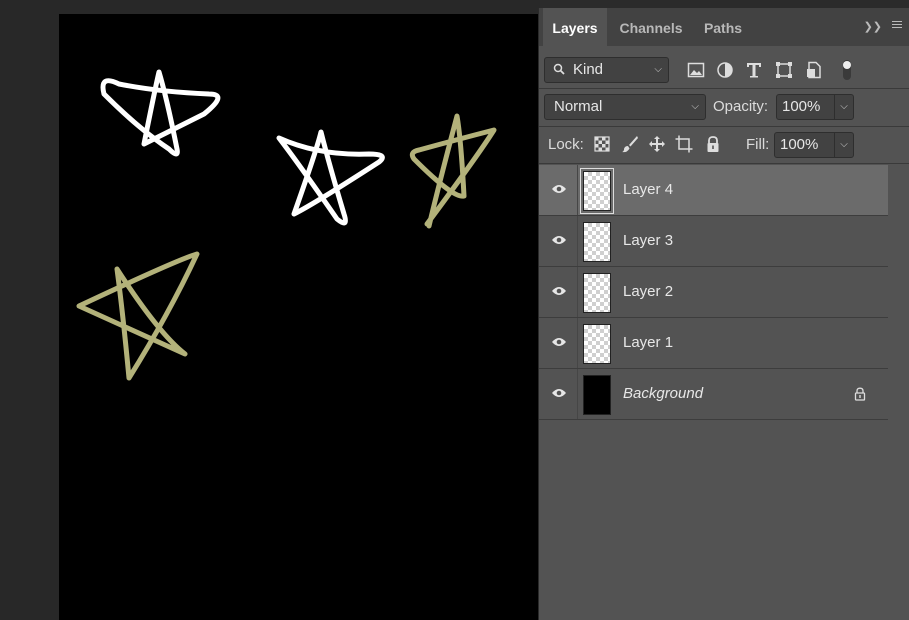 The width and height of the screenshot is (909, 620). Describe the element at coordinates (784, 70) in the screenshot. I see `shape-filter-icon` at that location.